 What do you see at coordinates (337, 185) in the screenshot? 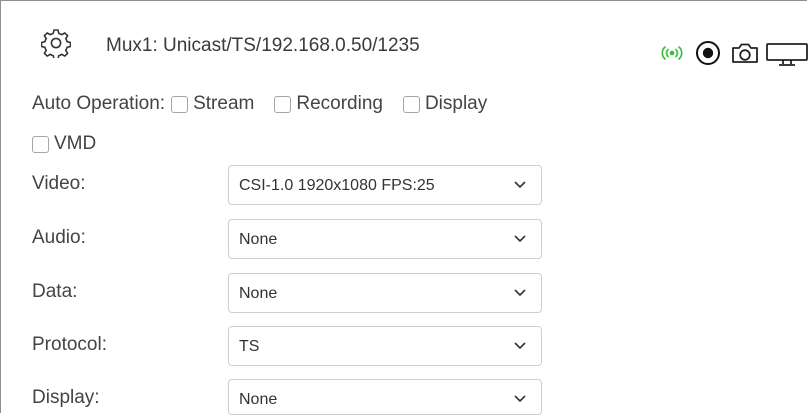
I see `video-value: CSI-1.0 1920x1080 FPS:25` at bounding box center [337, 185].